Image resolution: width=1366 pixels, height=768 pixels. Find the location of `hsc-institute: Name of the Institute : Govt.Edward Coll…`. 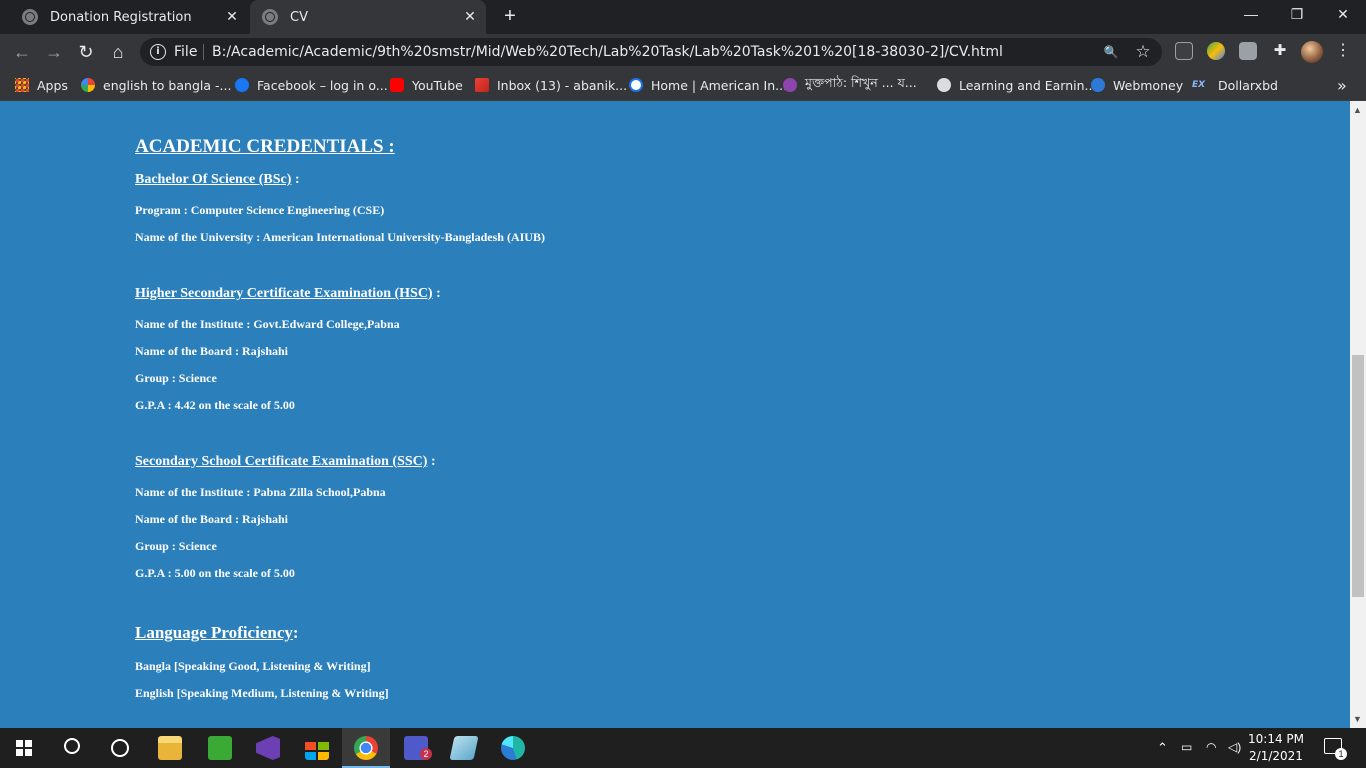

hsc-institute: Name of the Institute : Govt.Edward Coll… is located at coordinates (267, 324).